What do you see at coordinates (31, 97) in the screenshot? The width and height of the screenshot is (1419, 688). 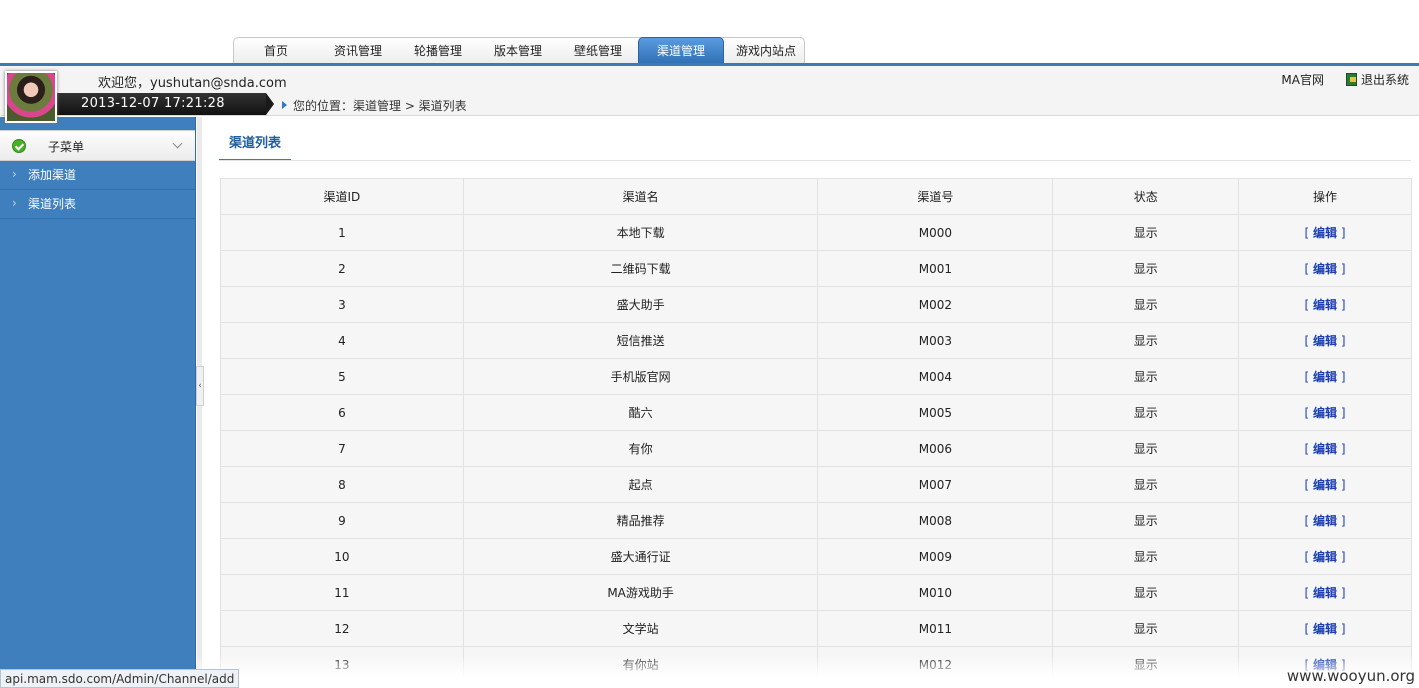 I see `avatar` at bounding box center [31, 97].